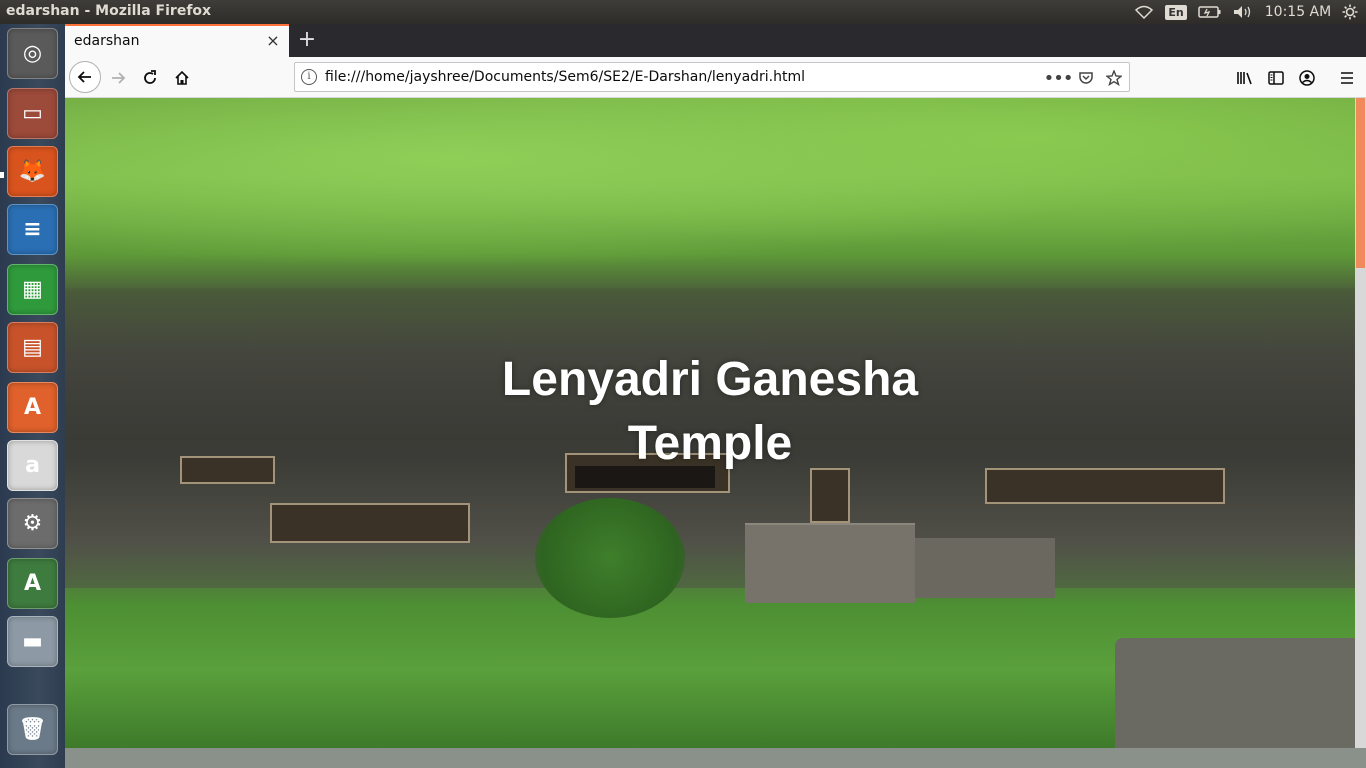 The height and width of the screenshot is (768, 1366). I want to click on hamburger-menu-icon, so click(1347, 78).